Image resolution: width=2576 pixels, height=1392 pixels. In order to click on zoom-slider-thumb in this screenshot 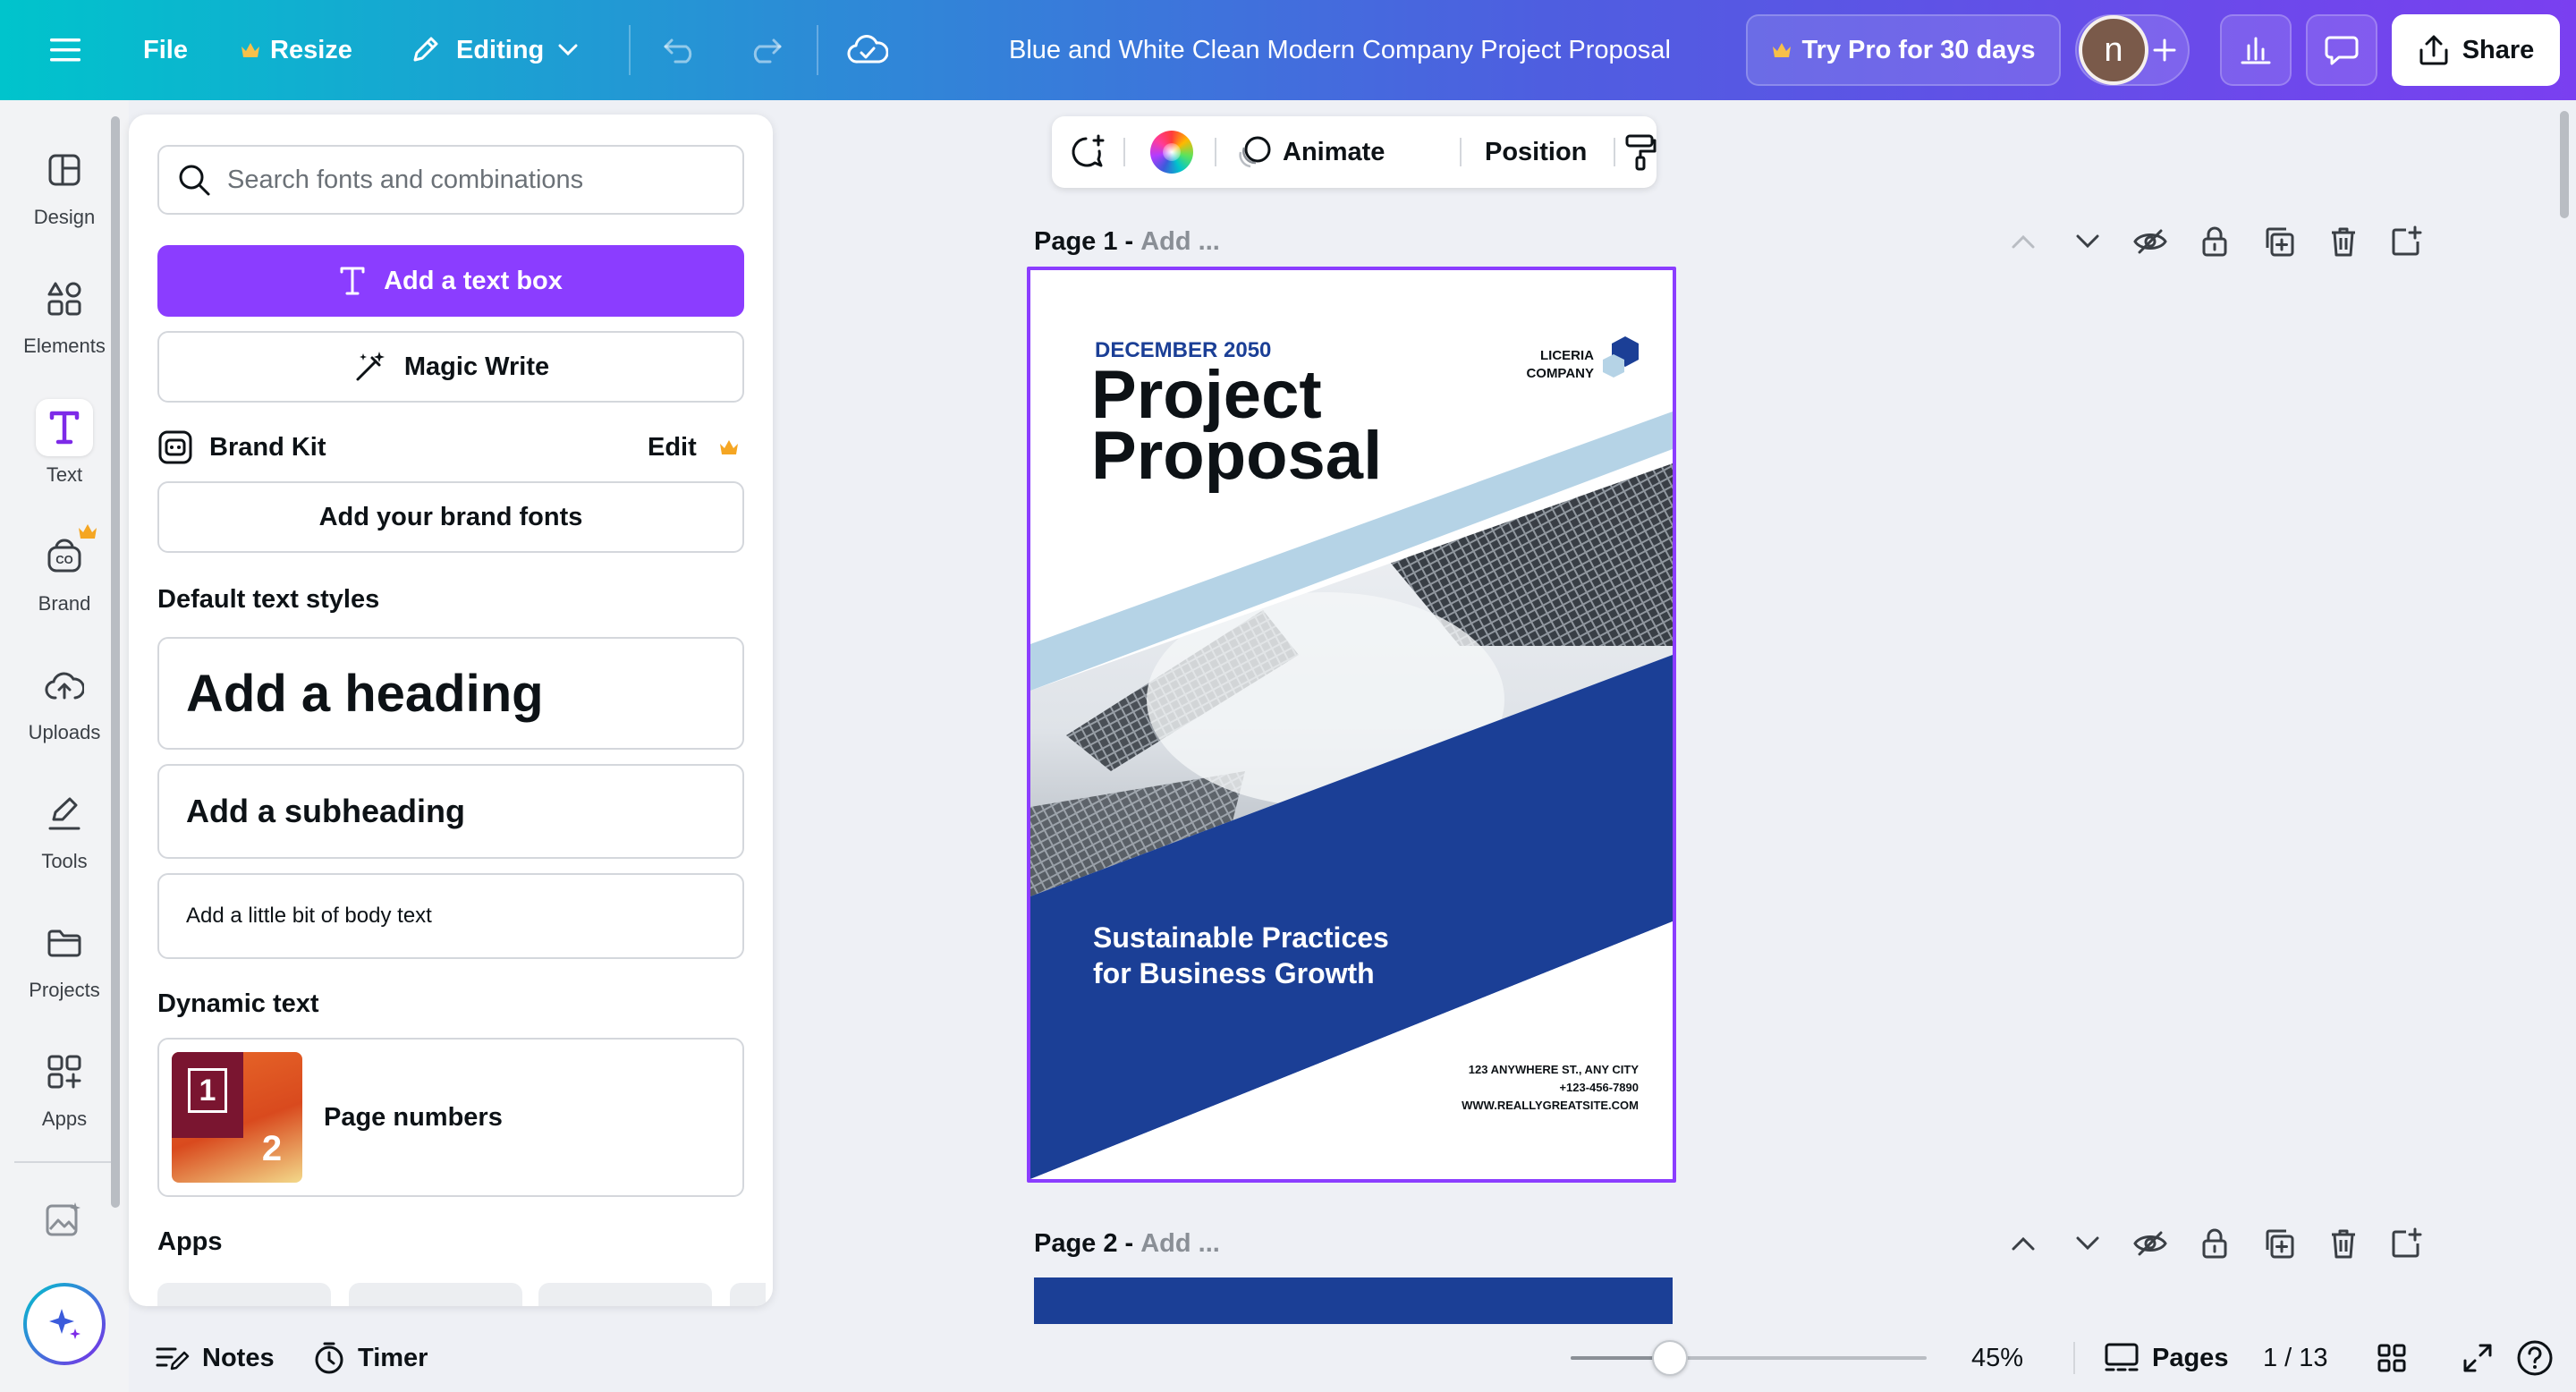, I will do `click(1670, 1358)`.